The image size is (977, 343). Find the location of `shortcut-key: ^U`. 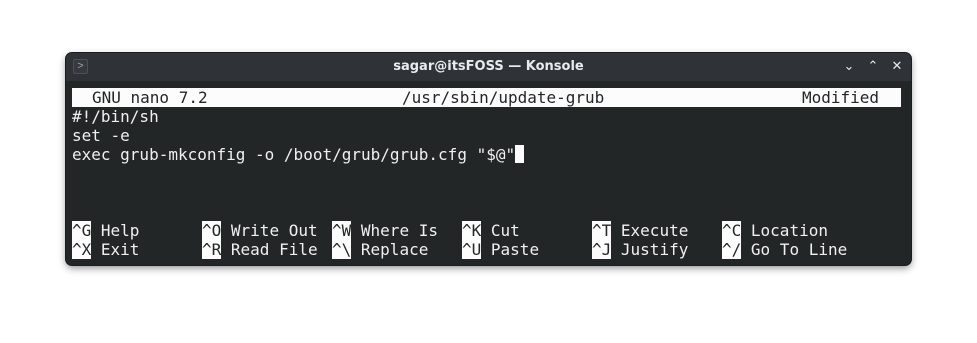

shortcut-key: ^U is located at coordinates (472, 249).